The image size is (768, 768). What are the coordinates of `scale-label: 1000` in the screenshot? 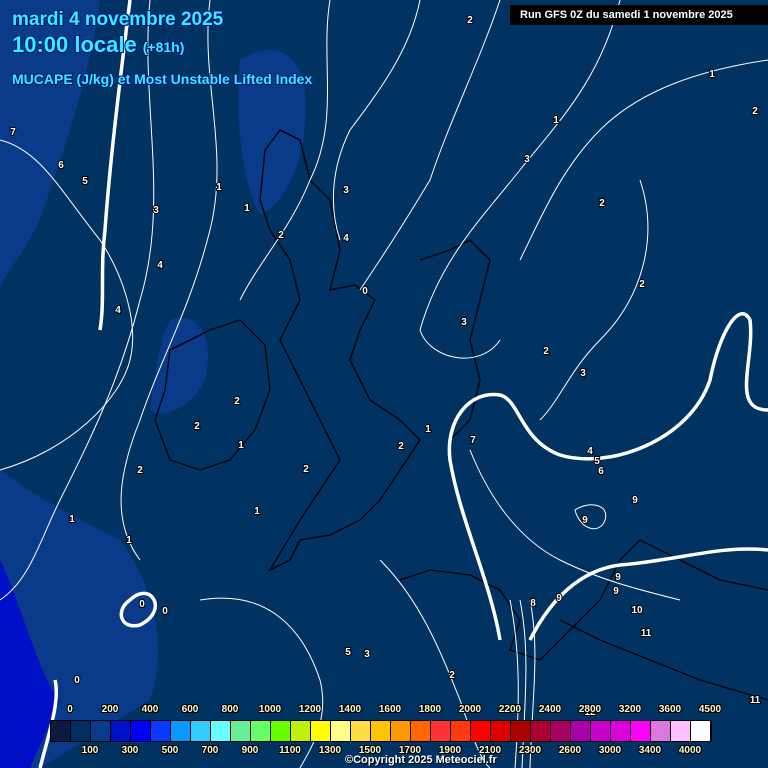 It's located at (270, 709).